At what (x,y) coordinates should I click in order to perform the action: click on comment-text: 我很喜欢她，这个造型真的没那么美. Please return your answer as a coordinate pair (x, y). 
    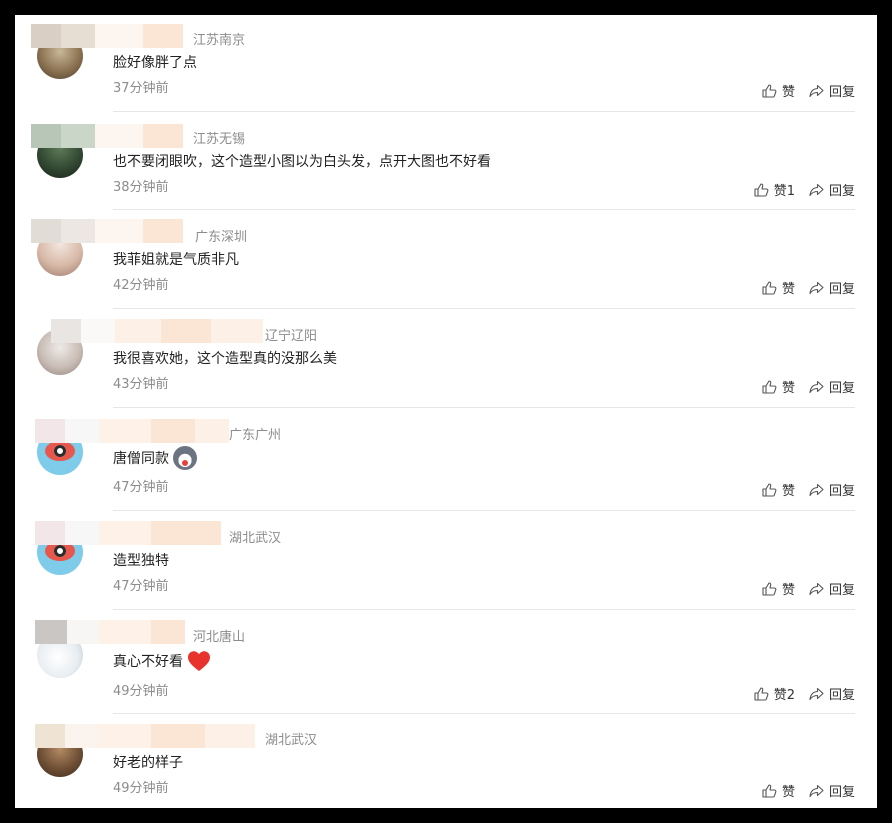
    Looking at the image, I should click on (225, 359).